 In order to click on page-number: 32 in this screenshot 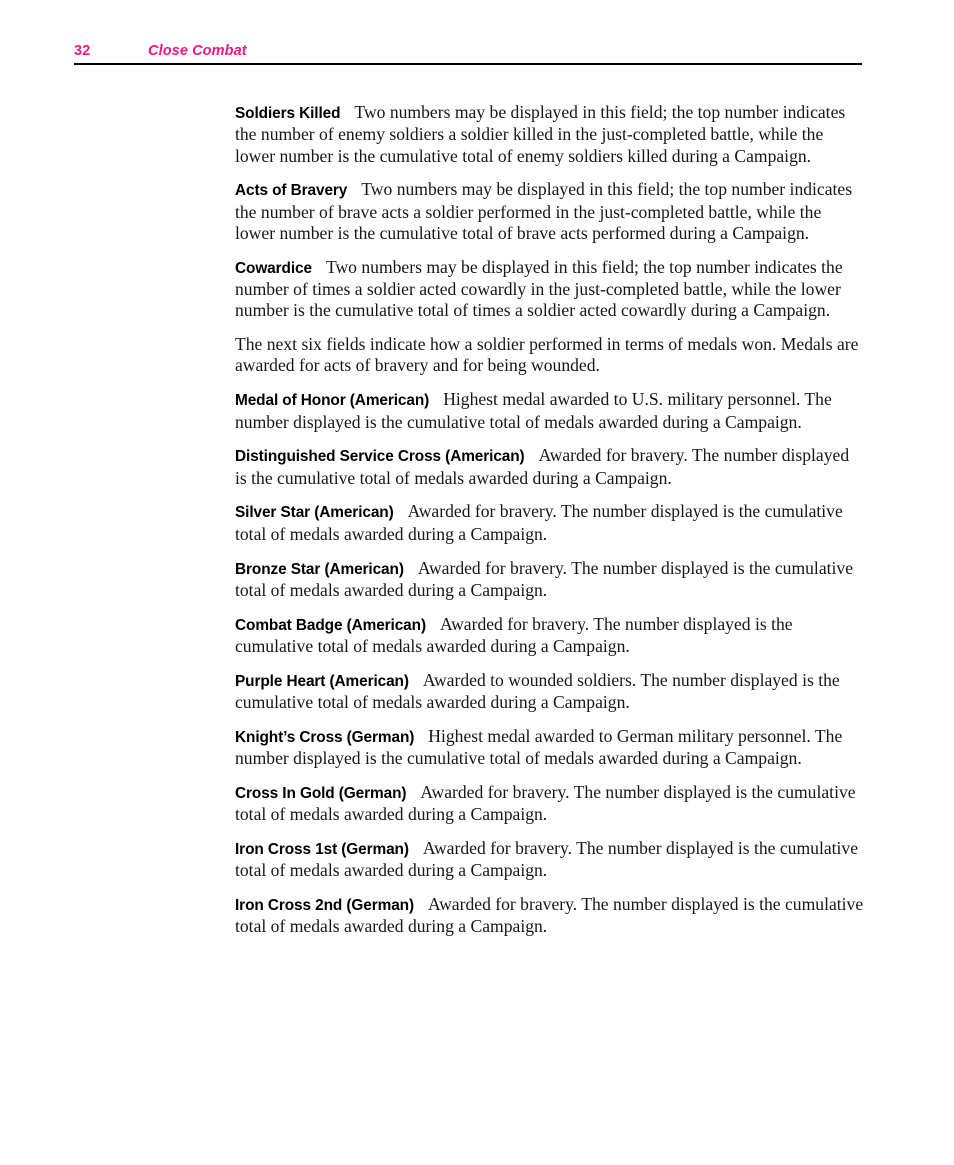, I will do `click(82, 51)`.